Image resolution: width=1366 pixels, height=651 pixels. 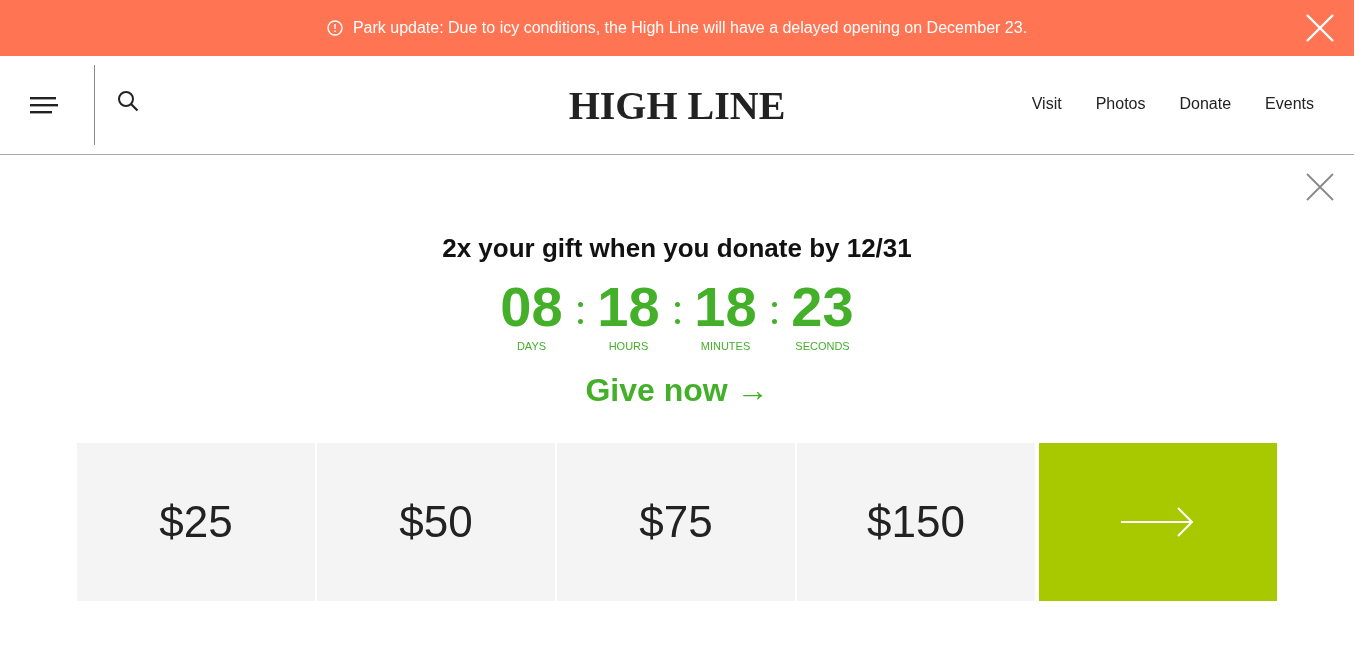 What do you see at coordinates (1120, 104) in the screenshot?
I see `nav-link: Photos` at bounding box center [1120, 104].